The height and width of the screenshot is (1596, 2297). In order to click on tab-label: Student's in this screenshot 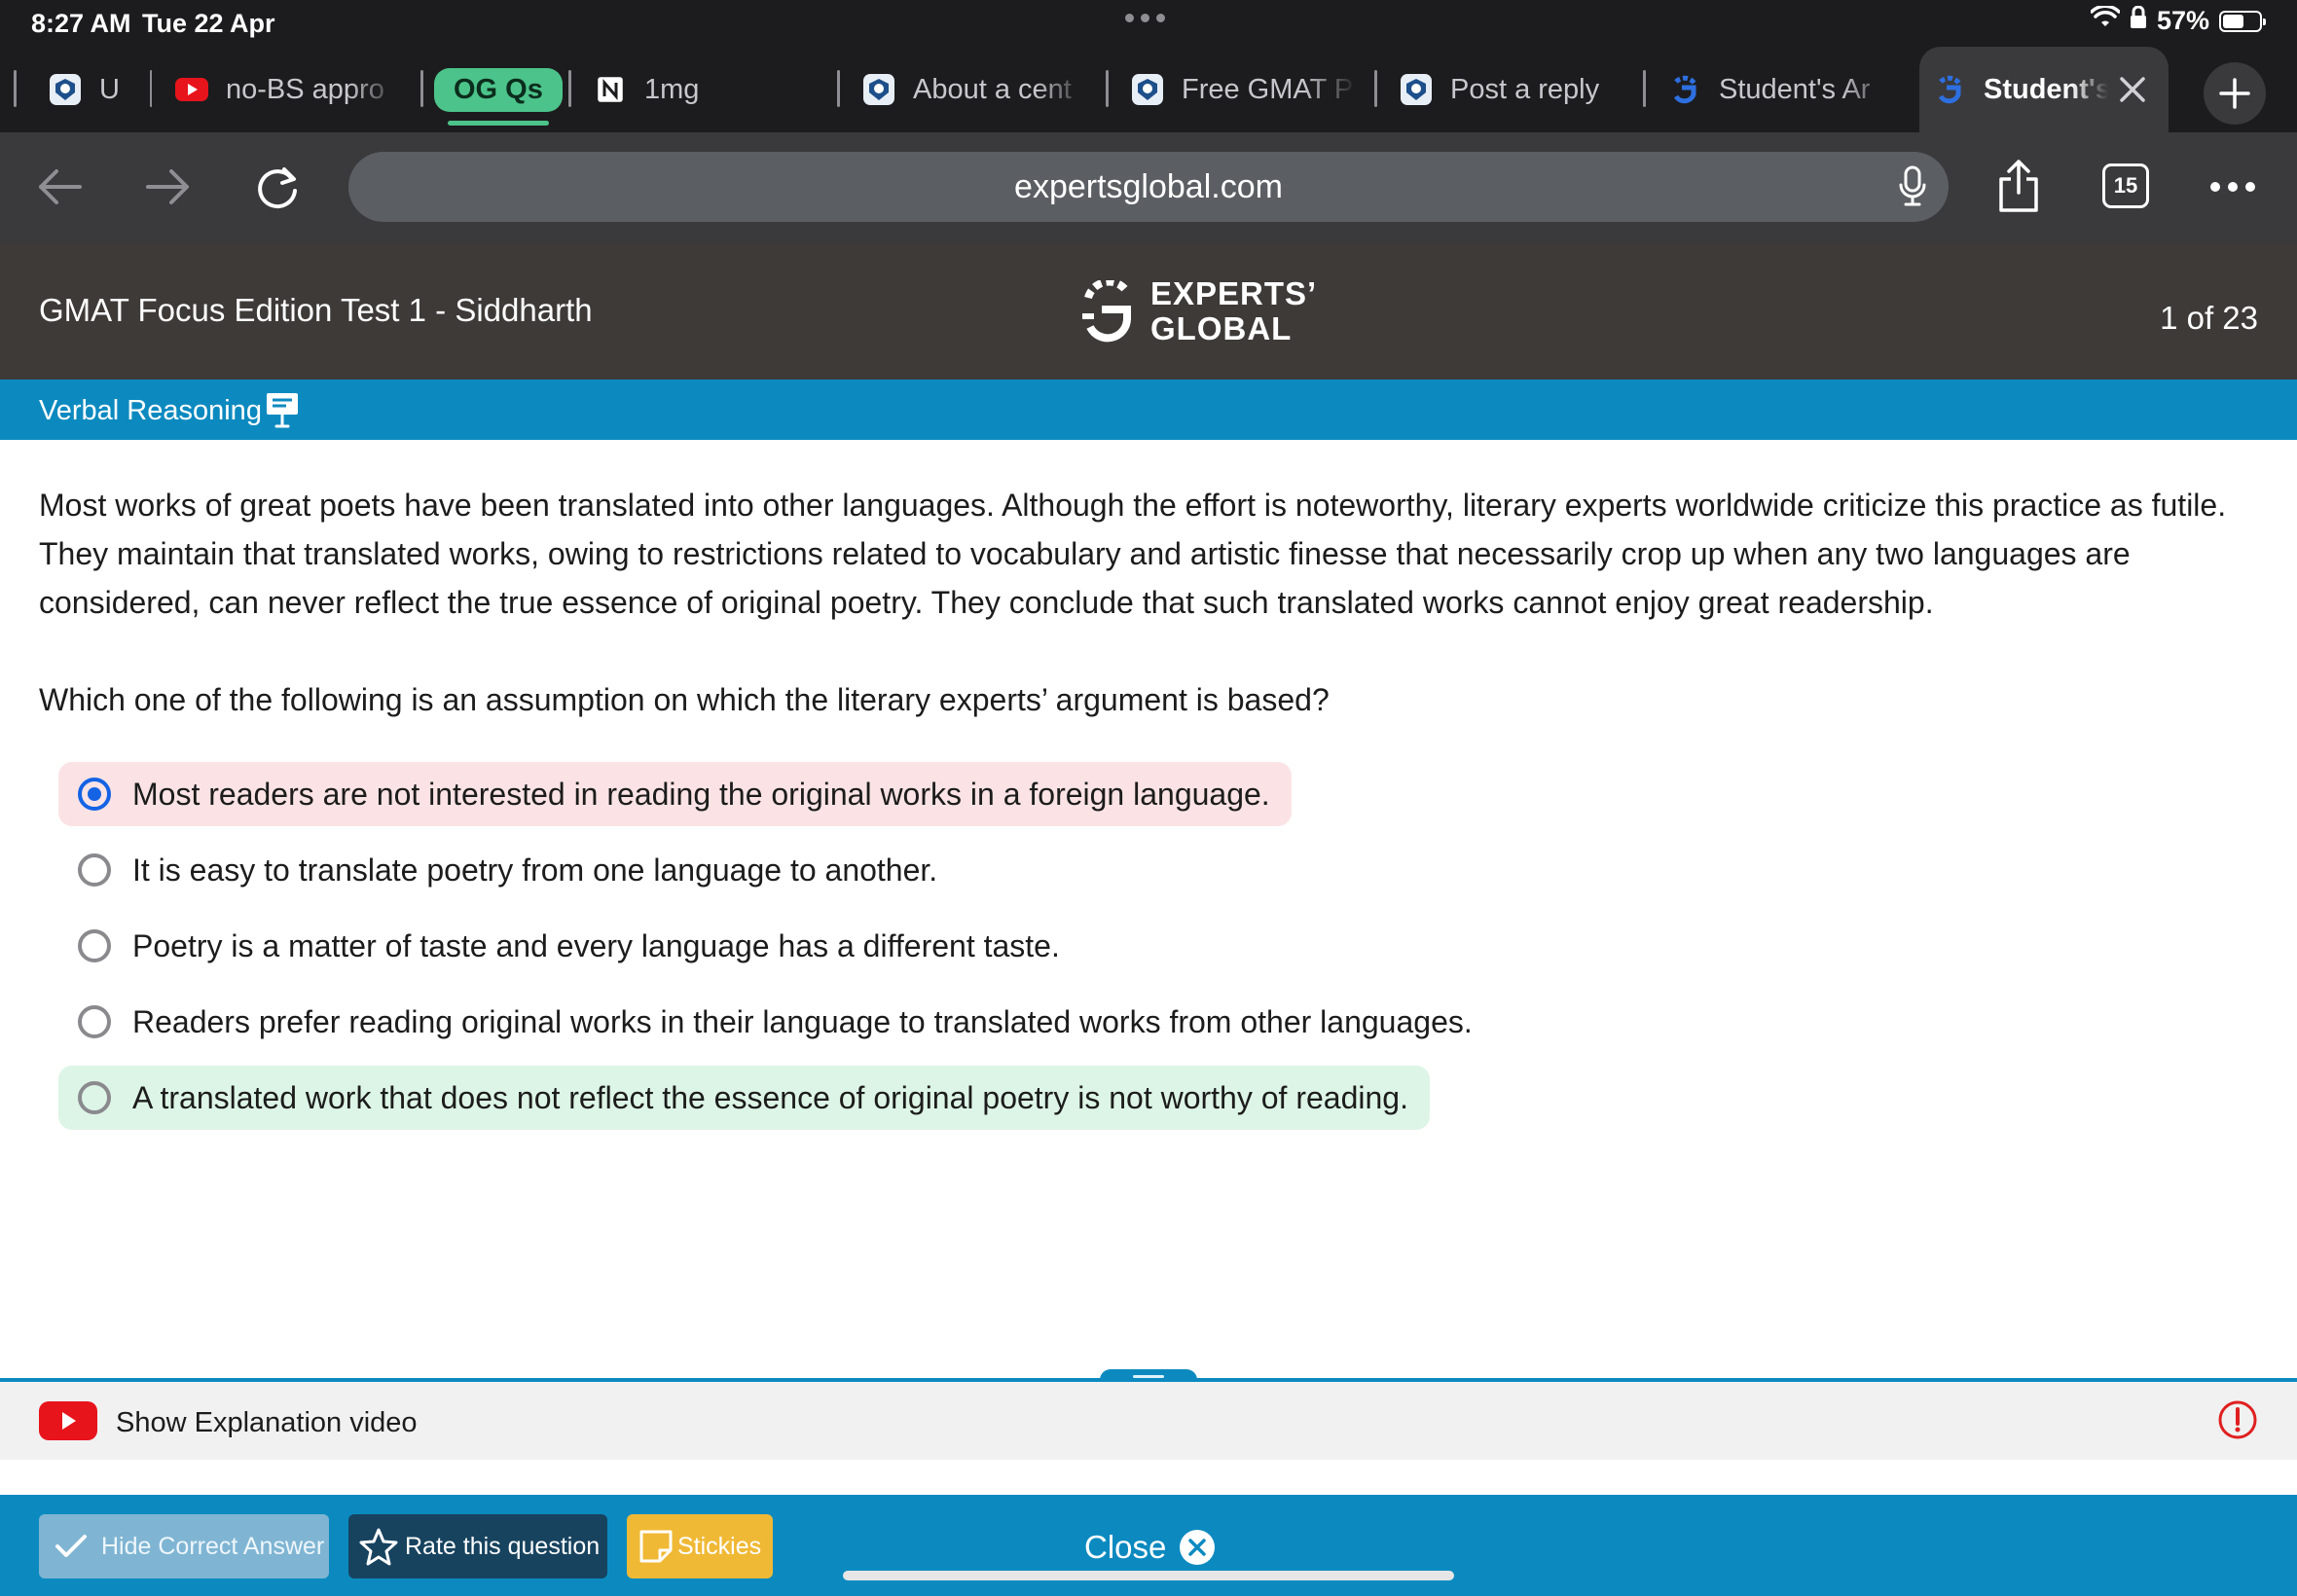, I will do `click(2046, 89)`.